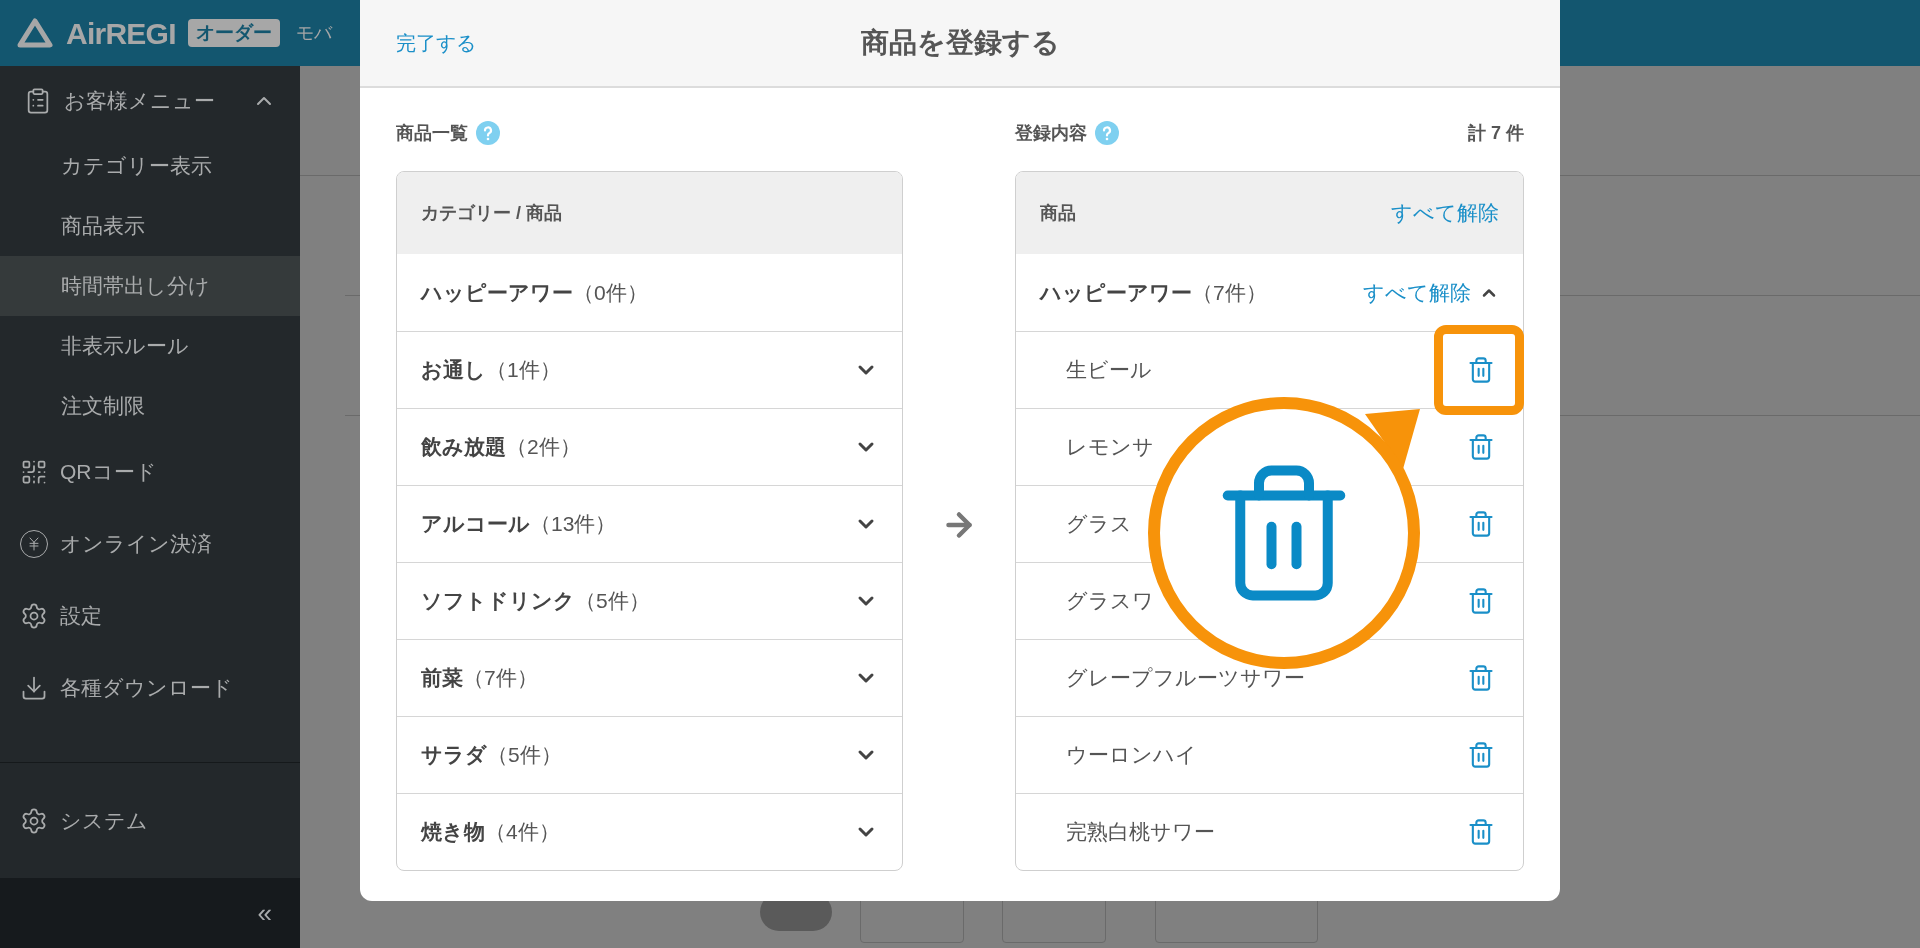 This screenshot has height=948, width=1920. Describe the element at coordinates (150, 472) in the screenshot. I see `sidebar-item: QRコード` at that location.